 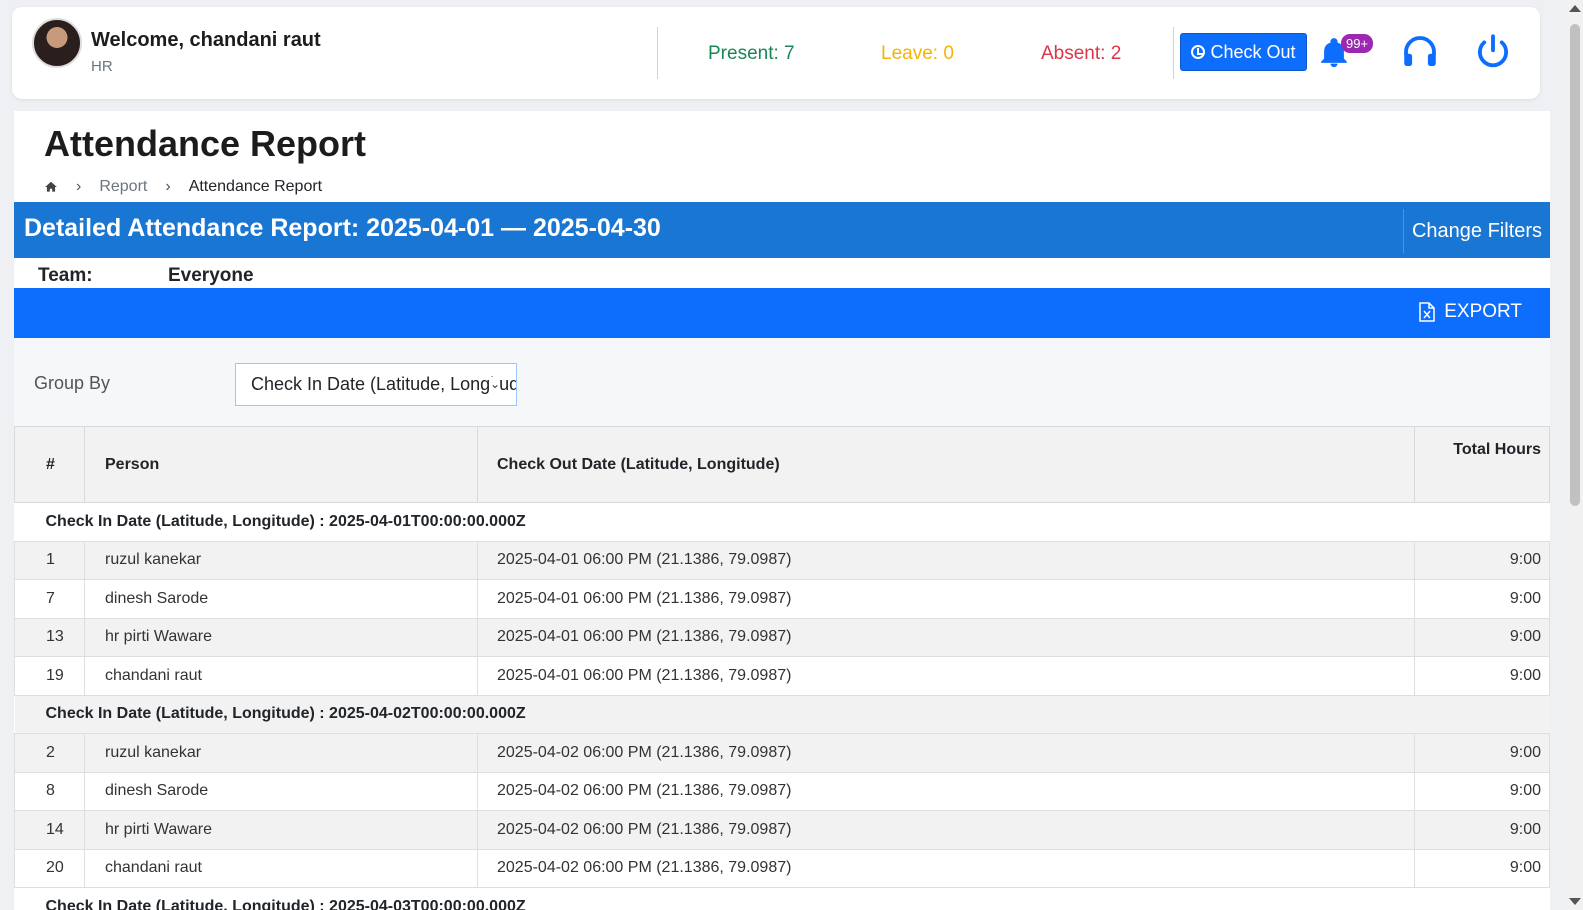 What do you see at coordinates (1476, 231) in the screenshot?
I see `change-filters-button: Change Filters` at bounding box center [1476, 231].